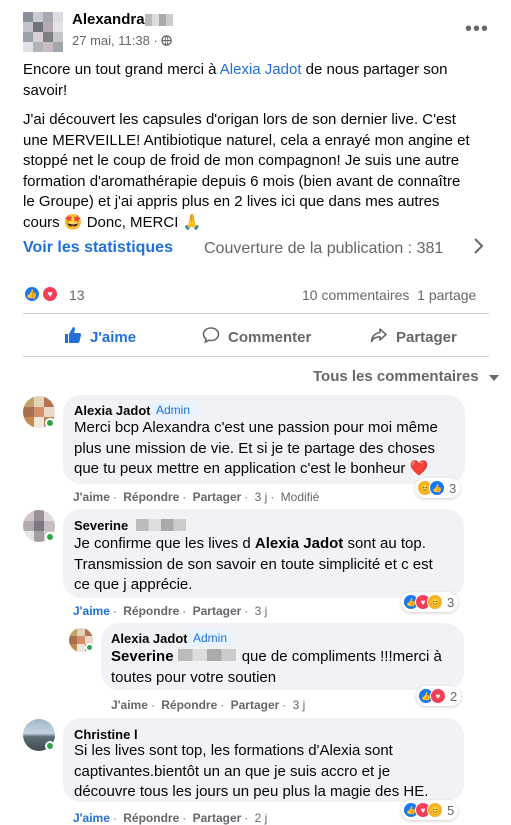  Describe the element at coordinates (211, 337) in the screenshot. I see `comment-icon` at that location.